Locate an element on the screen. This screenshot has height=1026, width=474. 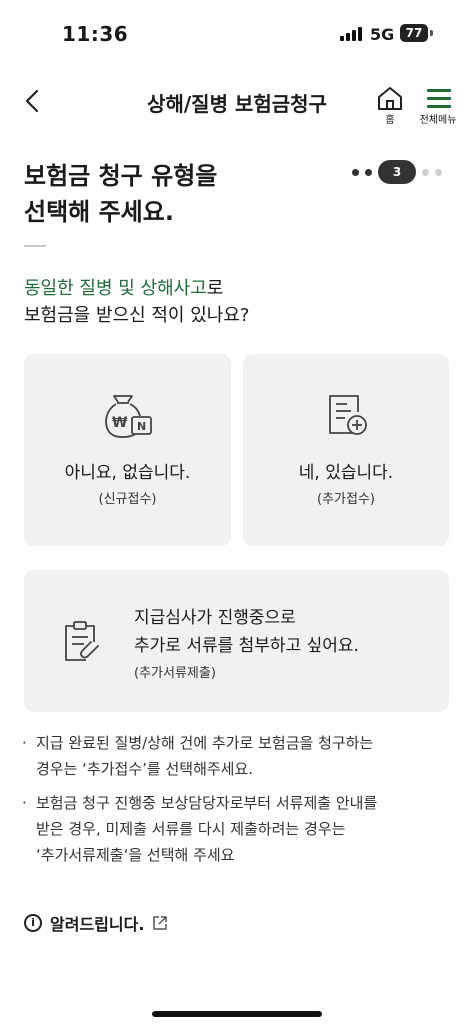
question-suffix: 로 is located at coordinates (215, 288).